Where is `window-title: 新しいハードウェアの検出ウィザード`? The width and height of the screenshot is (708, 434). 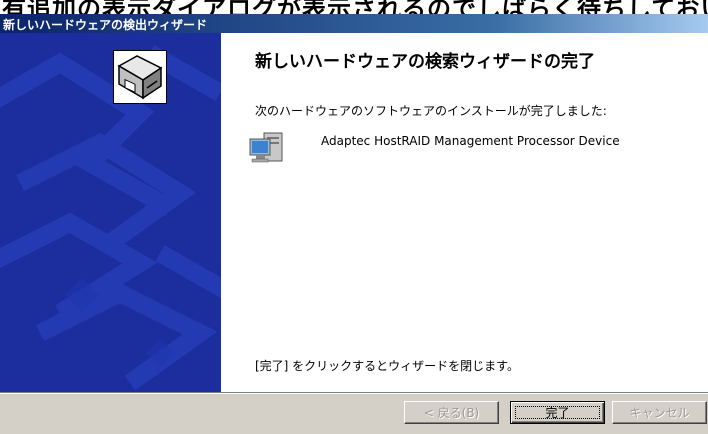
window-title: 新しいハードウェアの検出ウィザード is located at coordinates (105, 25).